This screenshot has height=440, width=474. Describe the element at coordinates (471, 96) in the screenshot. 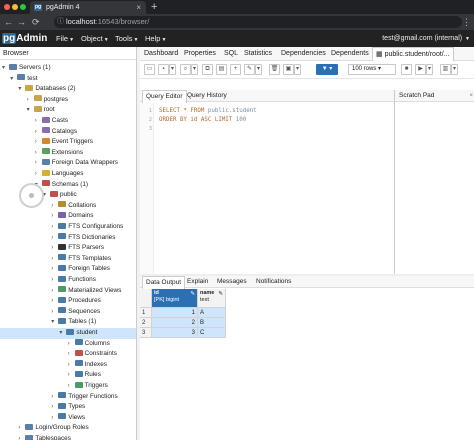

I see `close-icon: ×` at that location.